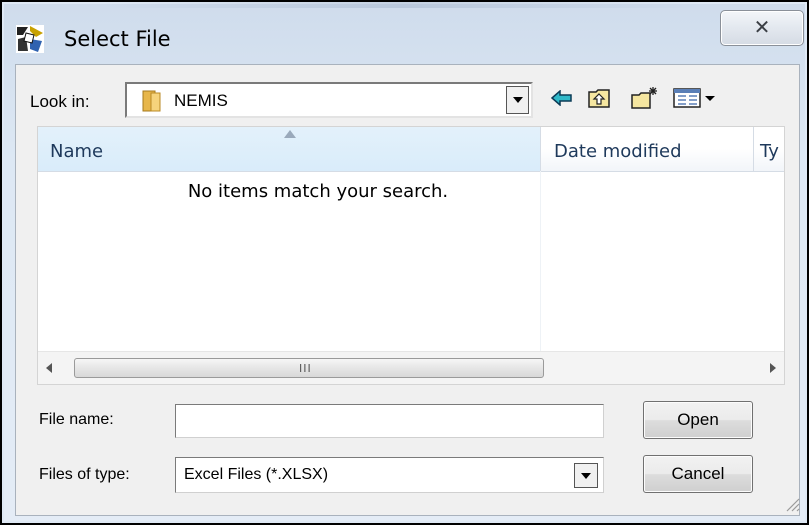 This screenshot has height=525, width=809. I want to click on look-in-label: Look in:, so click(60, 101).